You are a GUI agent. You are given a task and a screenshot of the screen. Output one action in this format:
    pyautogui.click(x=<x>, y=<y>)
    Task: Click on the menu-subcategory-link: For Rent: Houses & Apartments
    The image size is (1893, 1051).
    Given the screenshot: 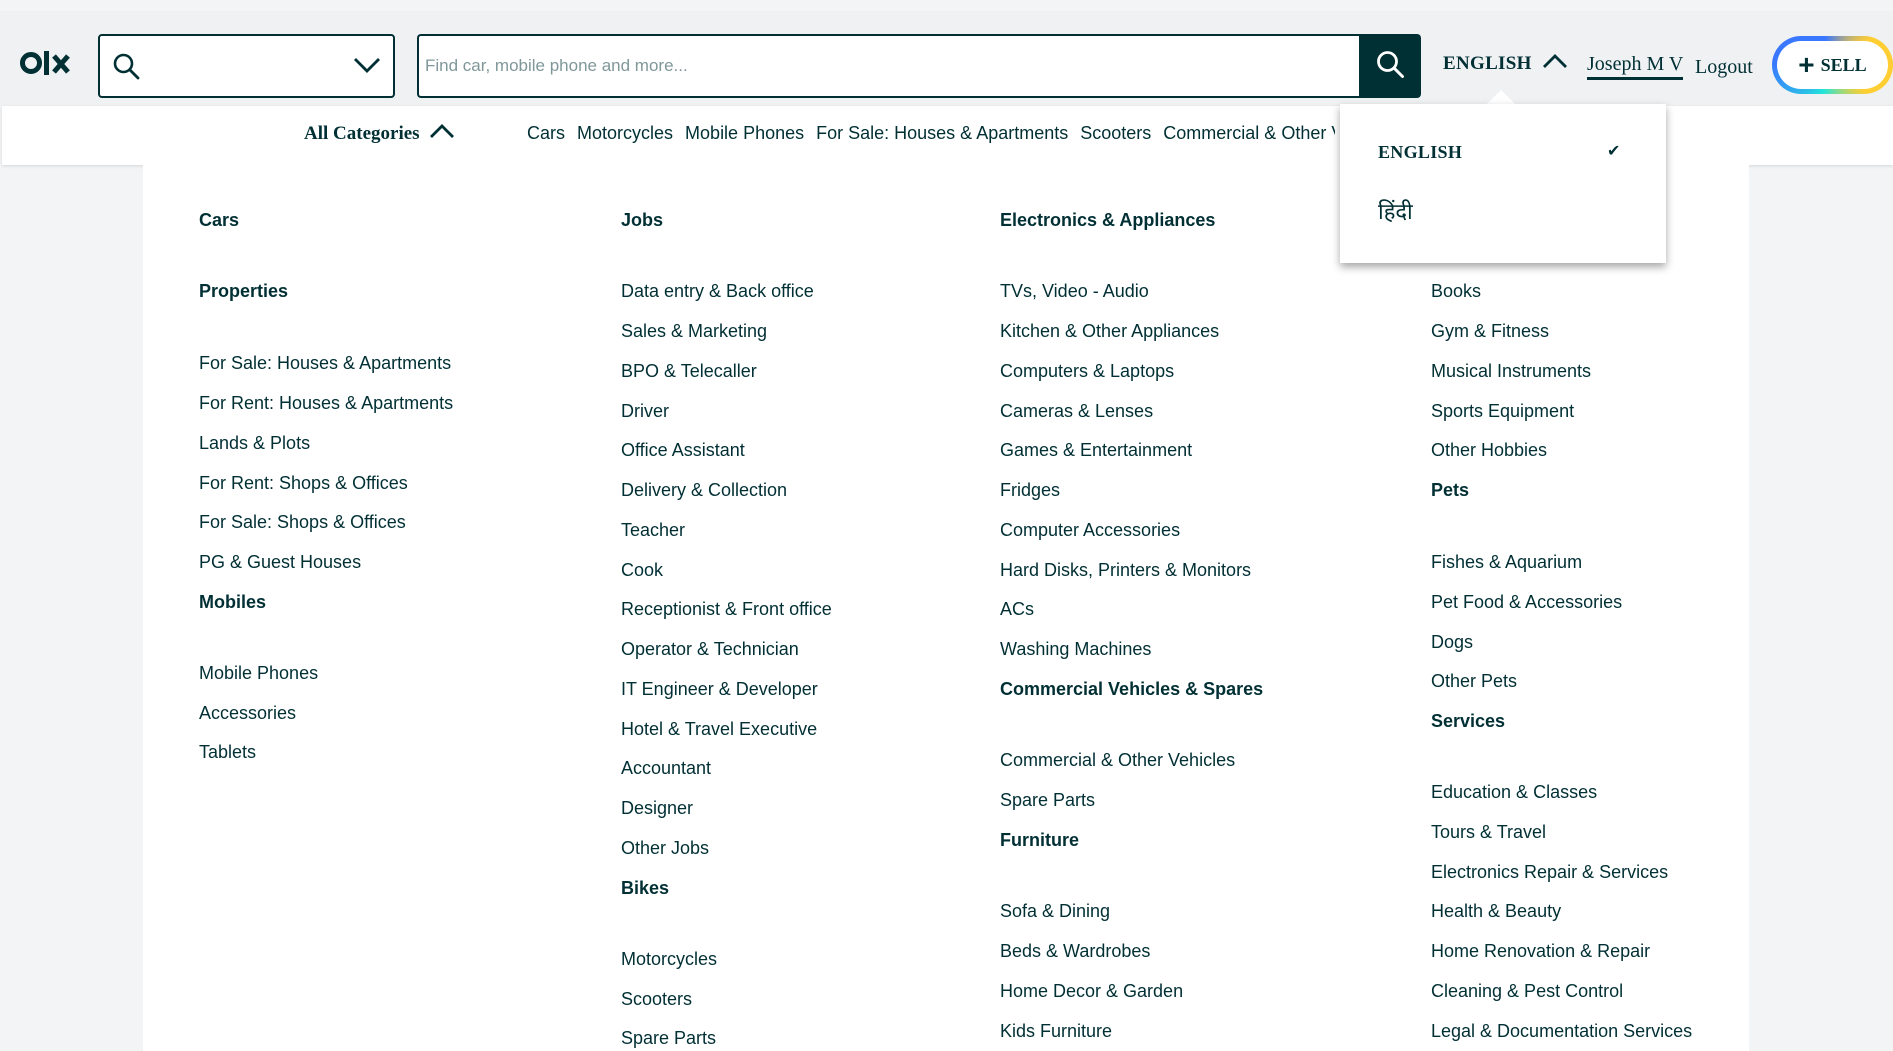 What is the action you would take?
    pyautogui.click(x=326, y=403)
    